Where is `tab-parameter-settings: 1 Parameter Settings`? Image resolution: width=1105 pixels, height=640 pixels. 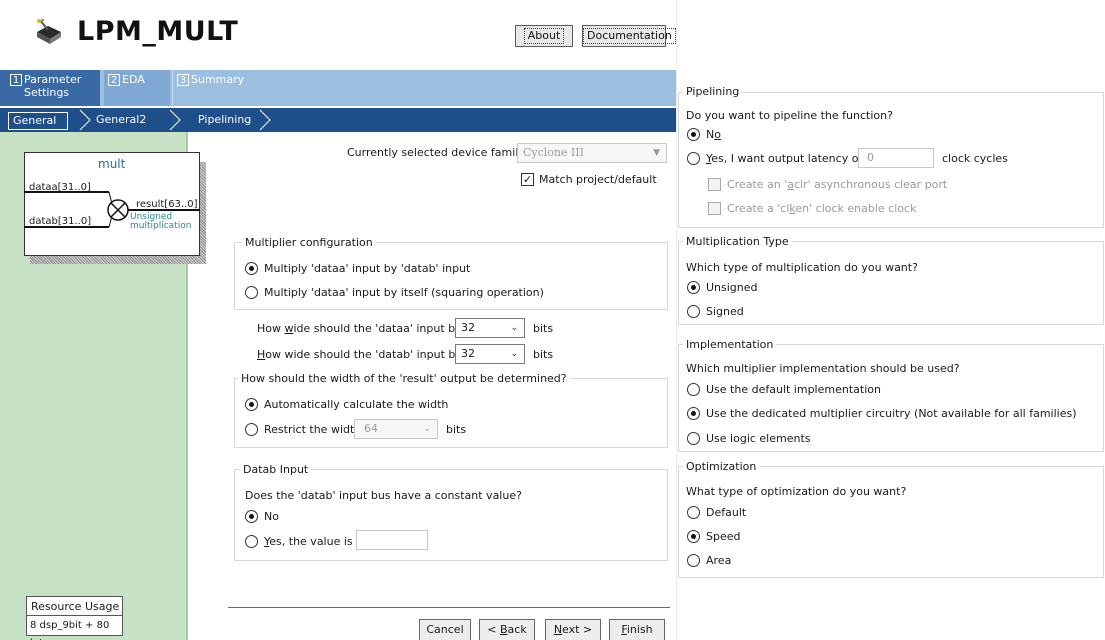 tab-parameter-settings: 1 Parameter Settings is located at coordinates (50, 88).